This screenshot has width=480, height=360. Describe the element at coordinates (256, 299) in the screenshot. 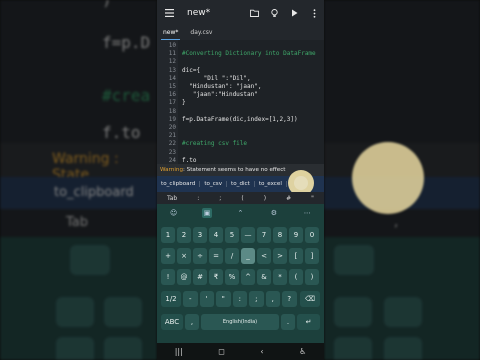

I see `key-row4: ;` at that location.